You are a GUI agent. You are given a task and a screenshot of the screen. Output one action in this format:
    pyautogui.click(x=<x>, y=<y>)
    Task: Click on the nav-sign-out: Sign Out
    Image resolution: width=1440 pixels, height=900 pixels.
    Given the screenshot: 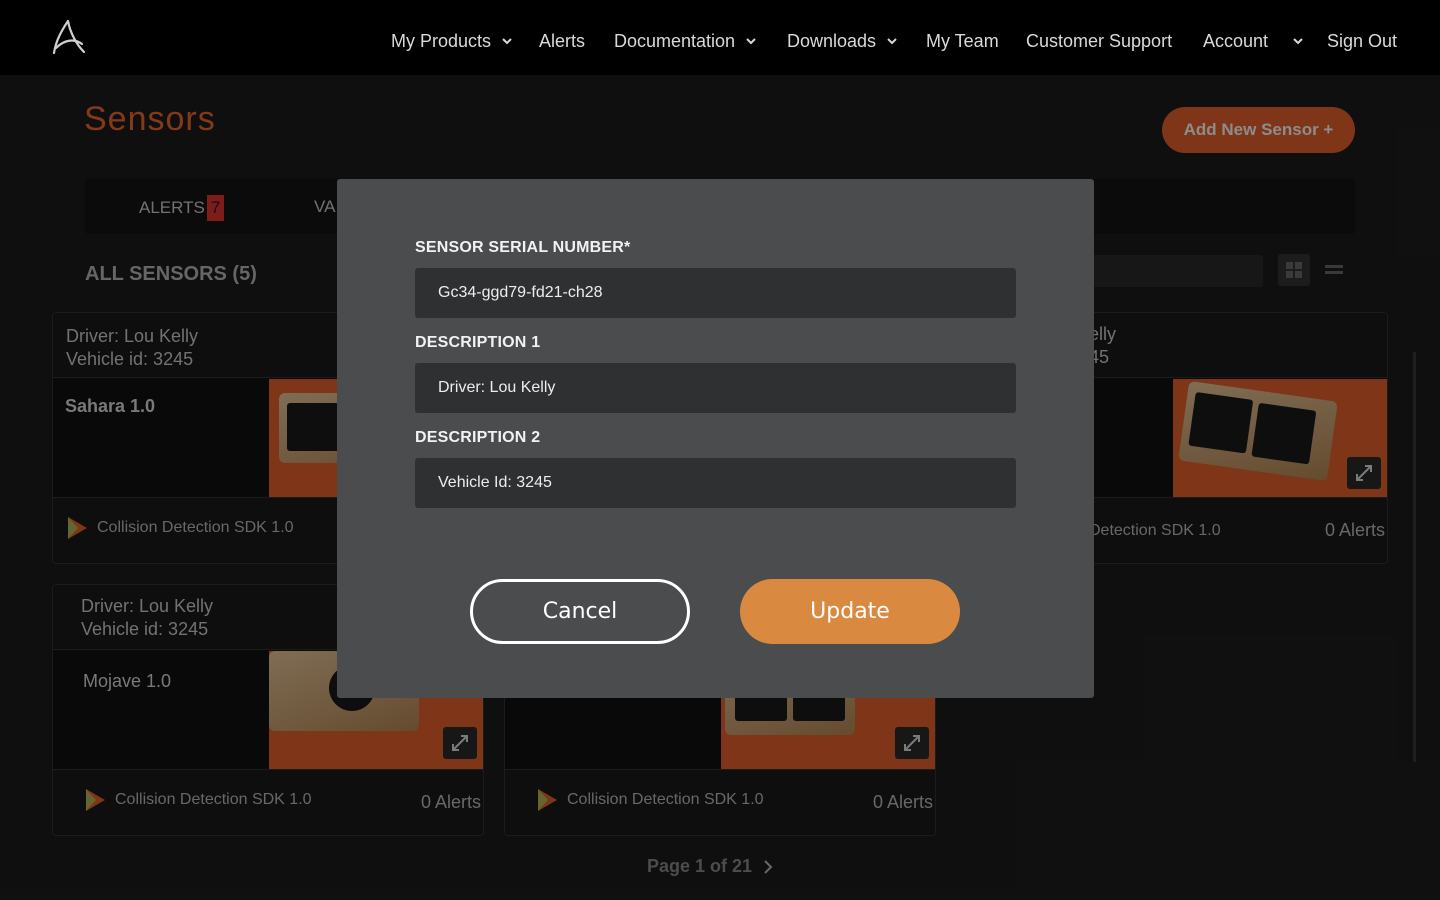 What is the action you would take?
    pyautogui.click(x=1362, y=41)
    